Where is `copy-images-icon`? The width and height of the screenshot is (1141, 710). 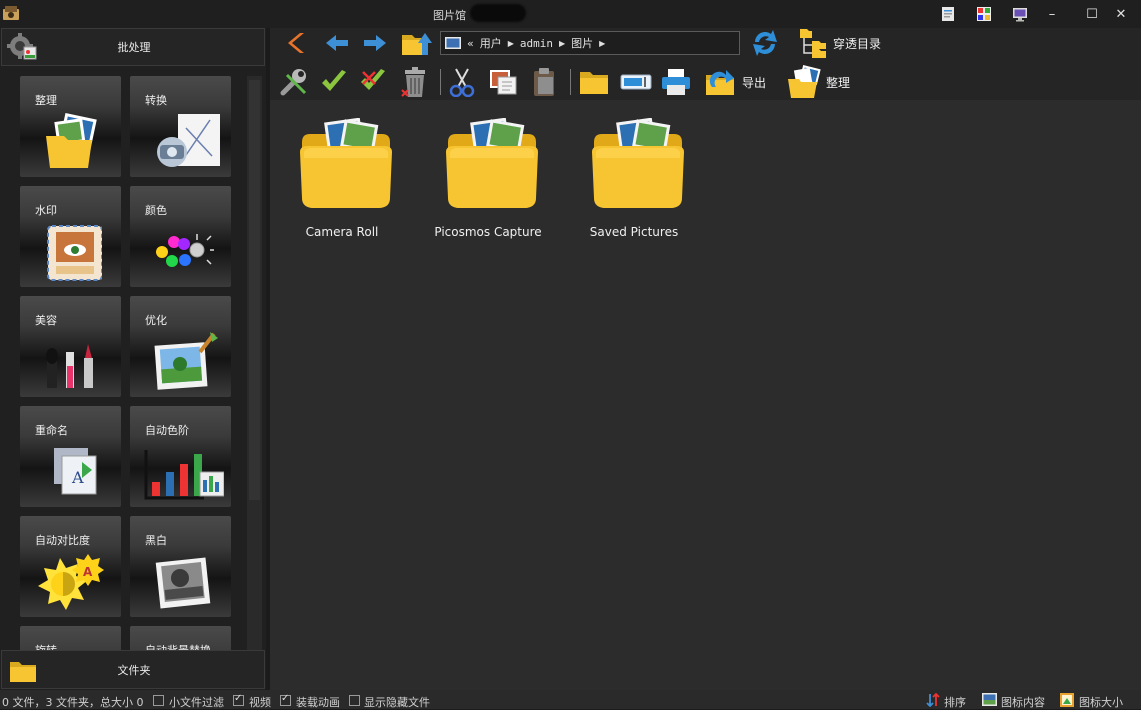
copy-images-icon is located at coordinates (503, 82).